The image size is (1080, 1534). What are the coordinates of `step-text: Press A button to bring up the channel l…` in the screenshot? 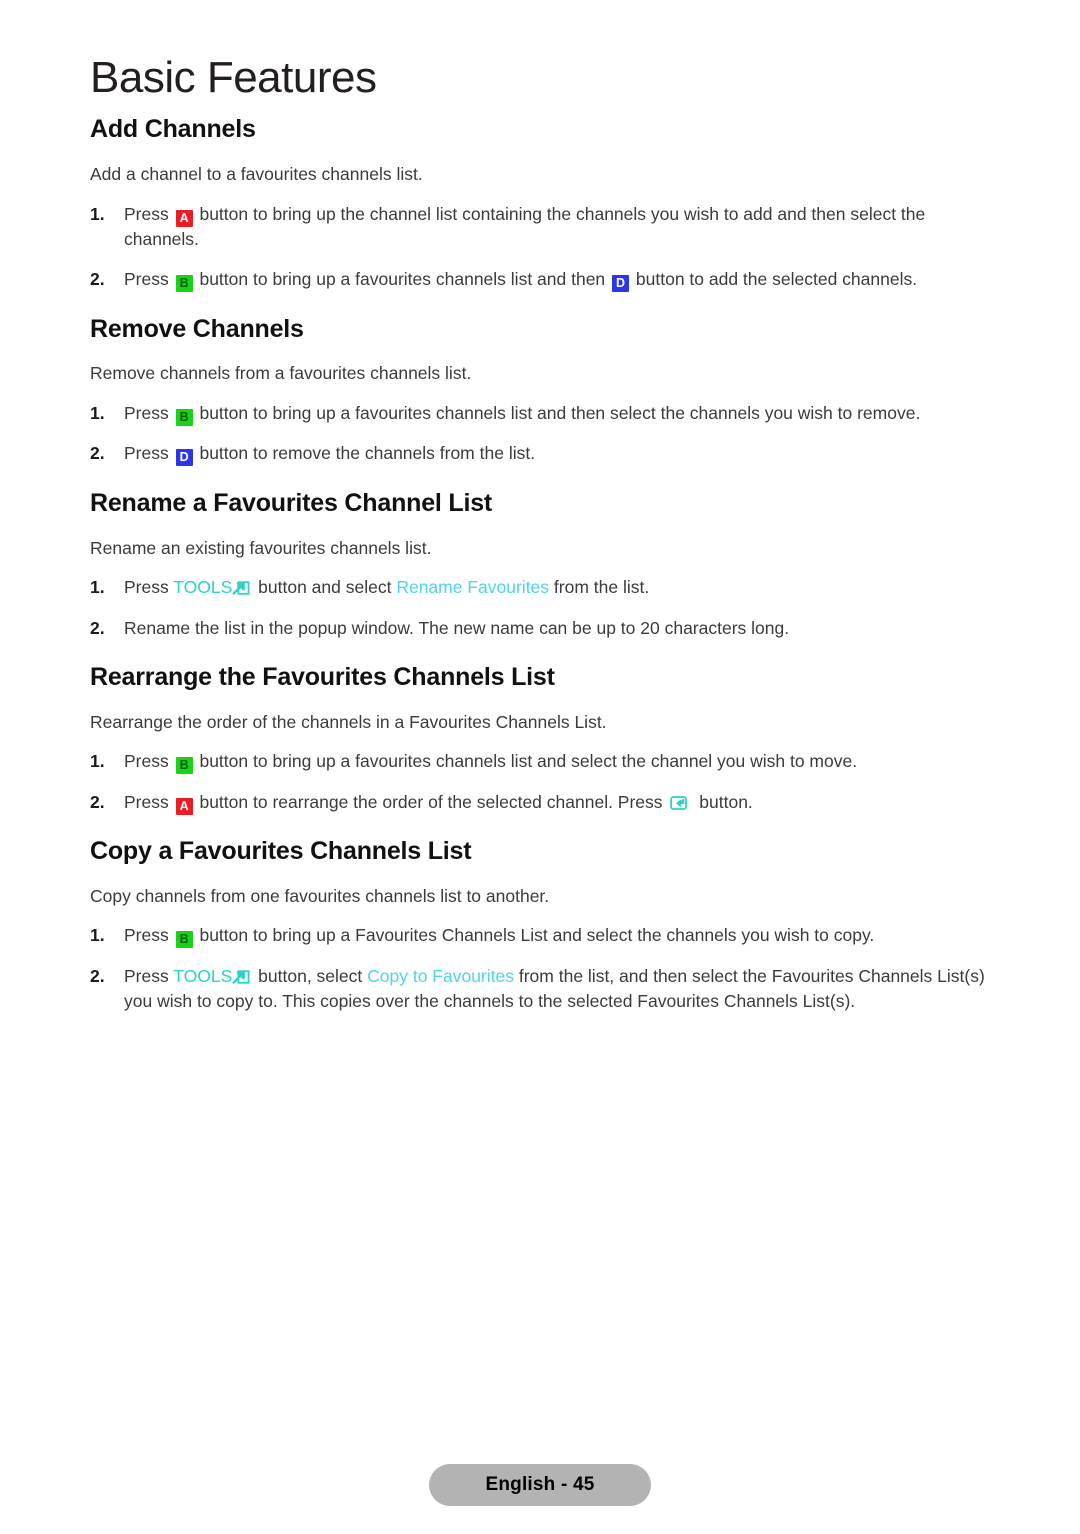 It's located at (525, 226).